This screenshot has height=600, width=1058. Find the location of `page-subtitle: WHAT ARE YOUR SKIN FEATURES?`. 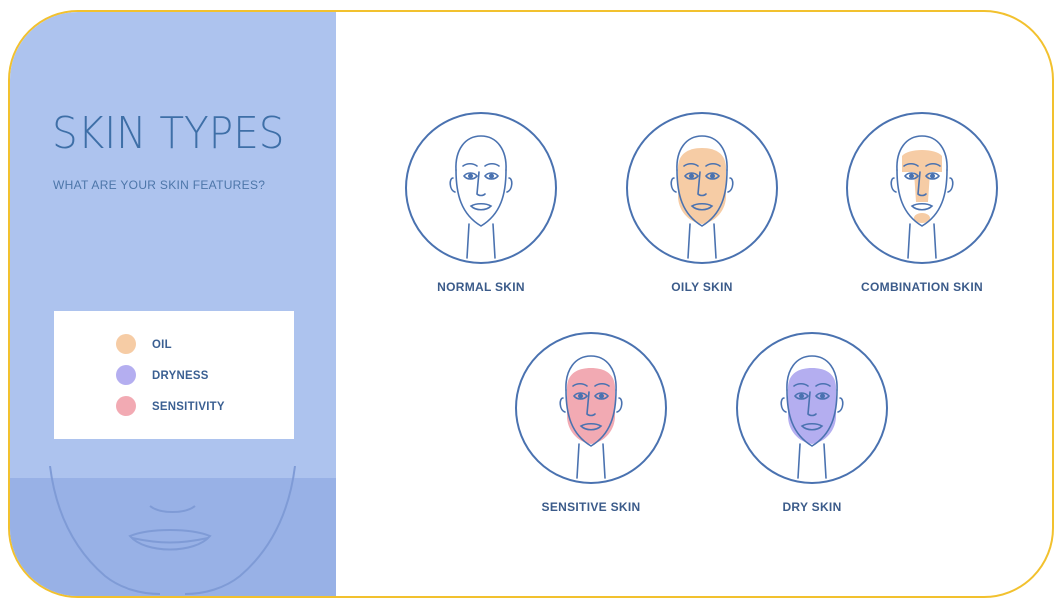

page-subtitle: WHAT ARE YOUR SKIN FEATURES? is located at coordinates (159, 185).